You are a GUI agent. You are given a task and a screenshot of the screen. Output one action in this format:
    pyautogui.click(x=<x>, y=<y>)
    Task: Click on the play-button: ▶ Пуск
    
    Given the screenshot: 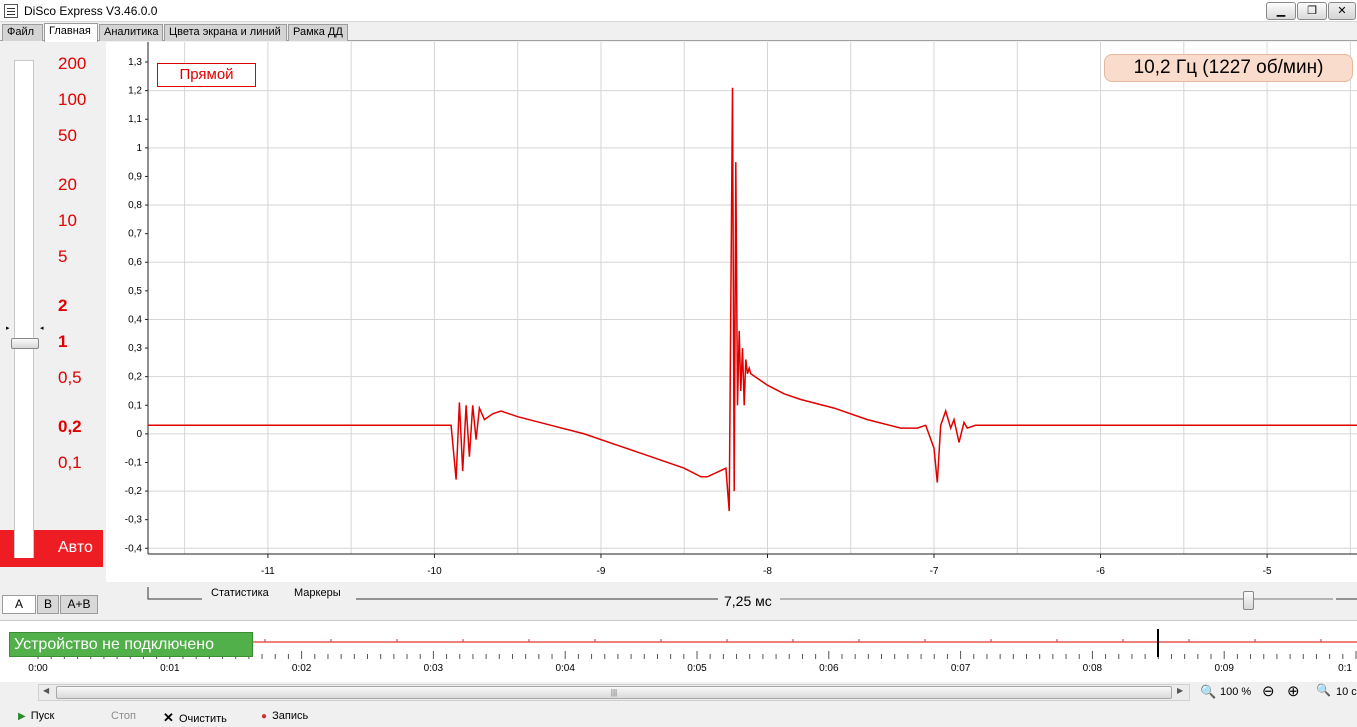 What is the action you would take?
    pyautogui.click(x=36, y=716)
    